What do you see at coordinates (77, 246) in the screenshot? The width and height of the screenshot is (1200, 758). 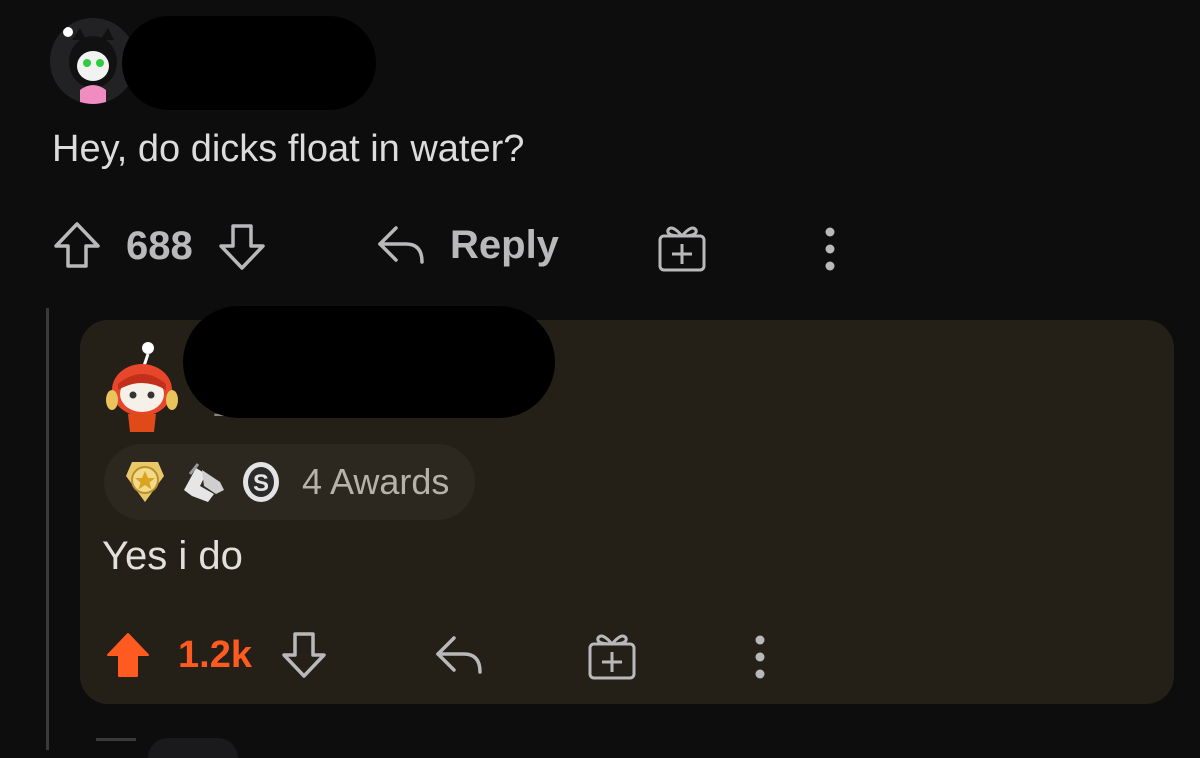 I see `arrow-up-outline-icon` at bounding box center [77, 246].